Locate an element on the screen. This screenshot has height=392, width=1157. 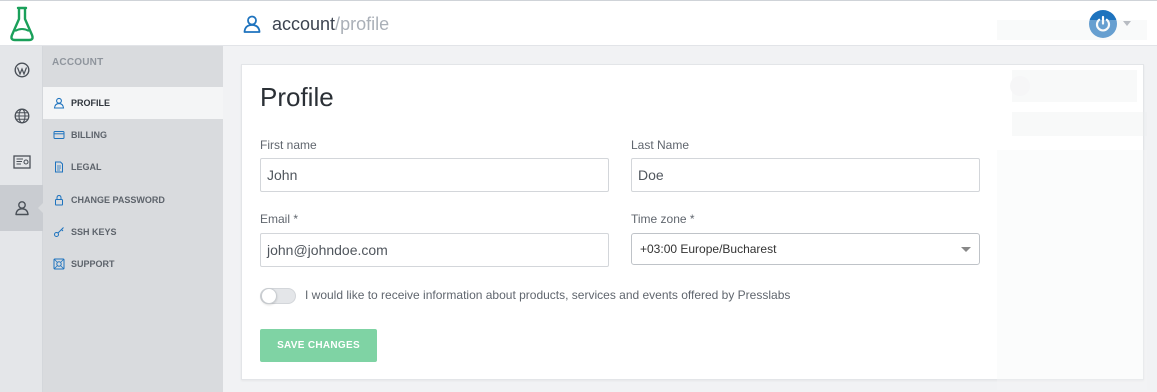
breadcrumb: account / profile is located at coordinates (315, 24).